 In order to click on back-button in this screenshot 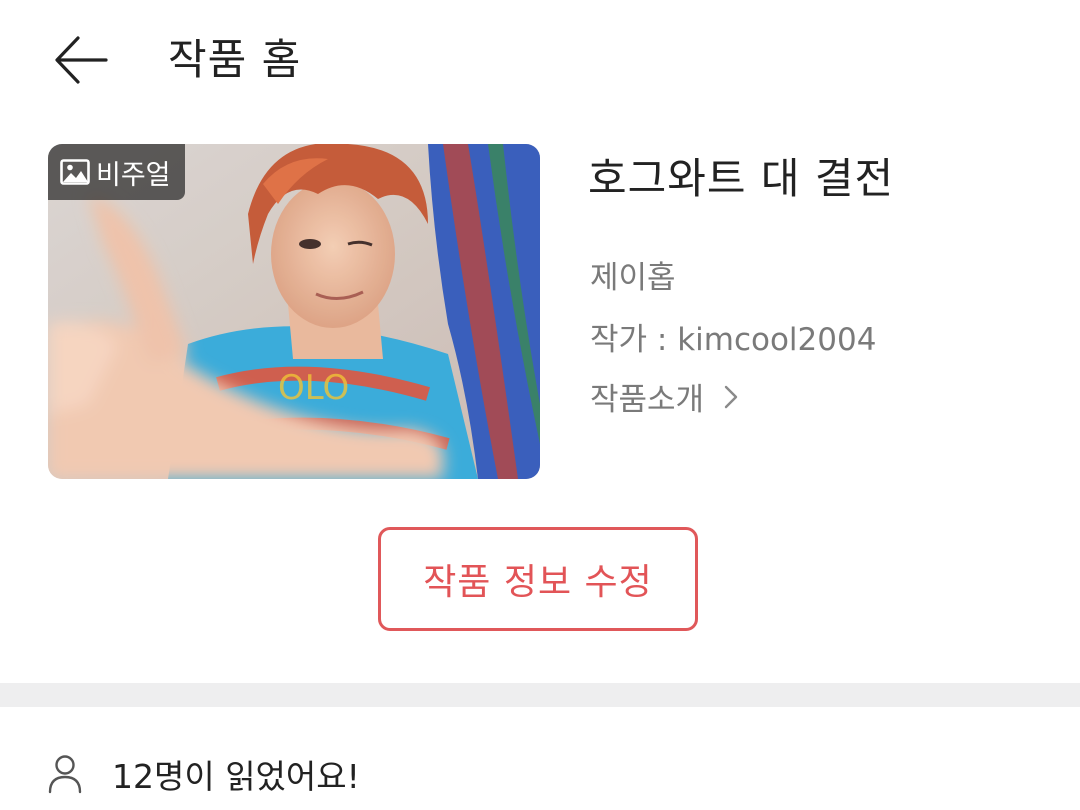, I will do `click(82, 60)`.